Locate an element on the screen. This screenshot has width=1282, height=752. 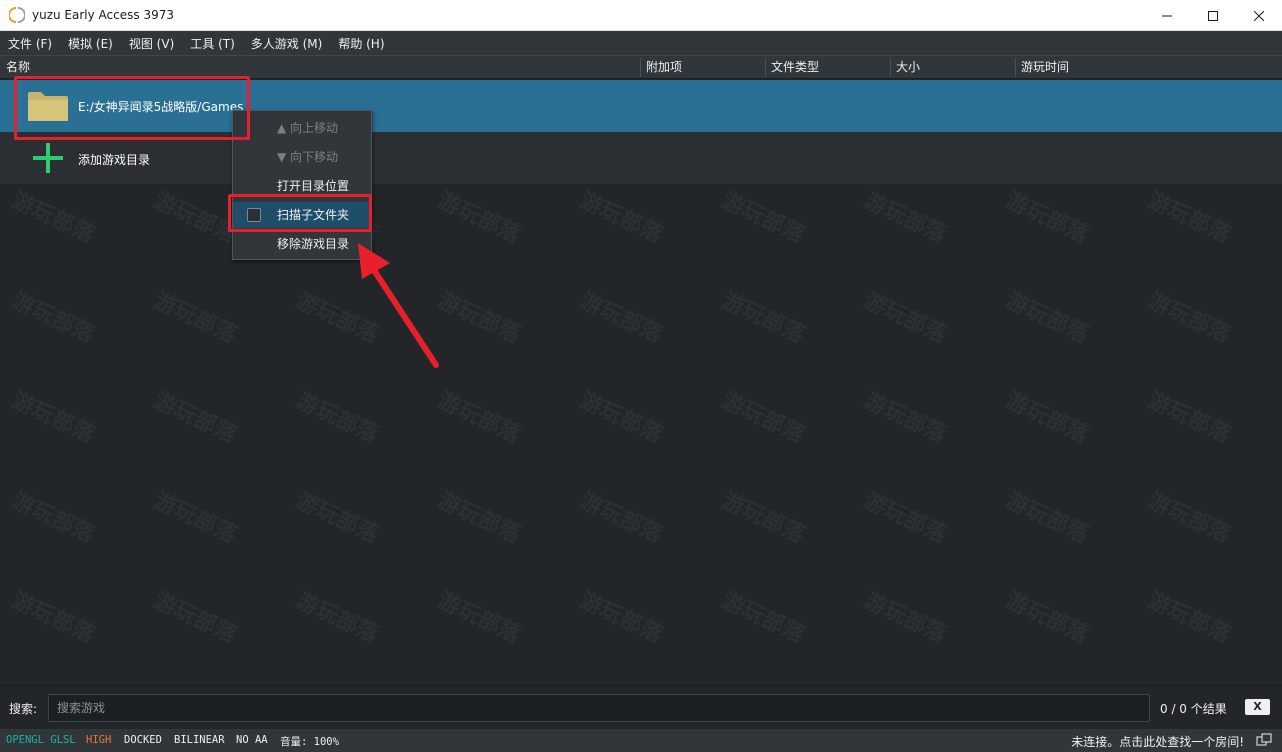
maximize-icon is located at coordinates (1213, 15).